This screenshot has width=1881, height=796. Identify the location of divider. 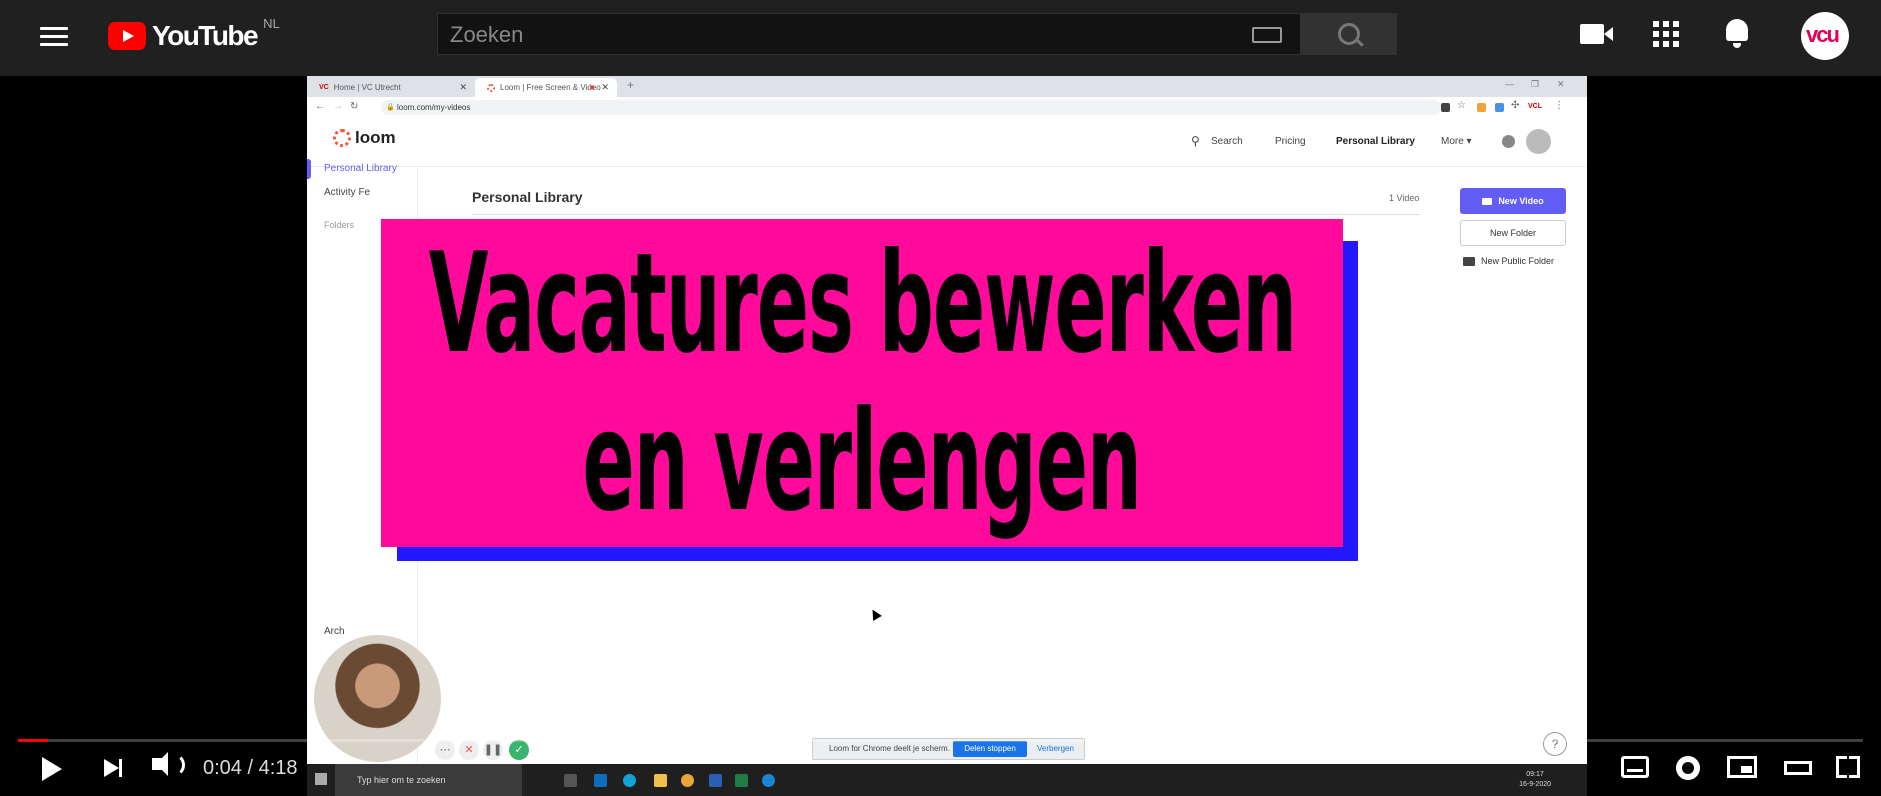
(946, 214).